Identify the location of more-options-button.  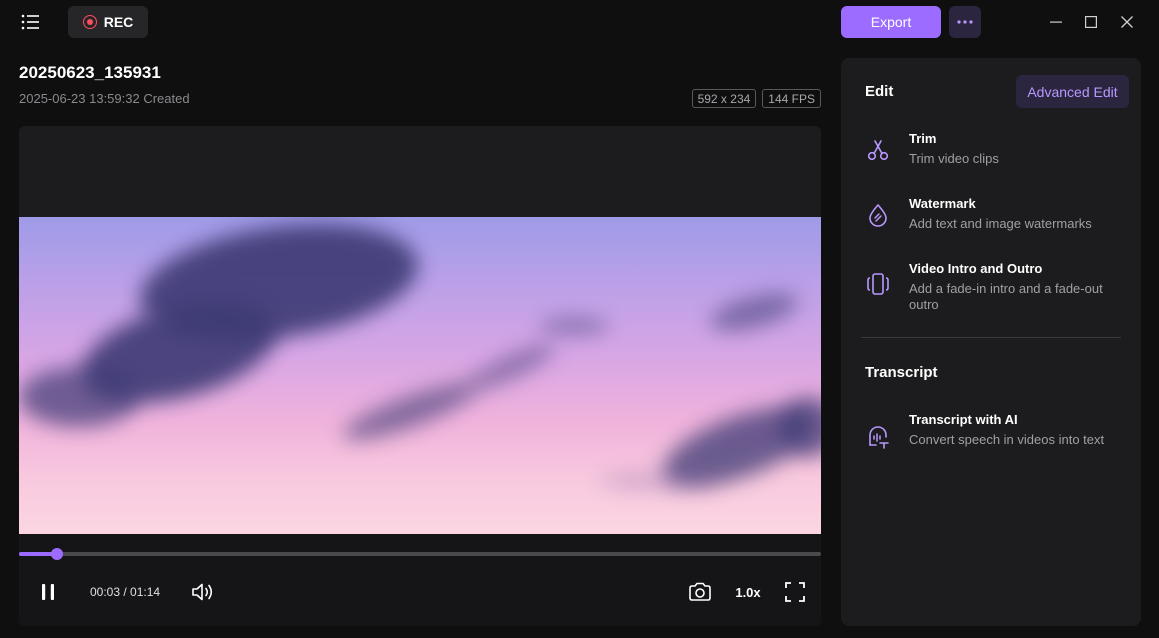
(965, 22).